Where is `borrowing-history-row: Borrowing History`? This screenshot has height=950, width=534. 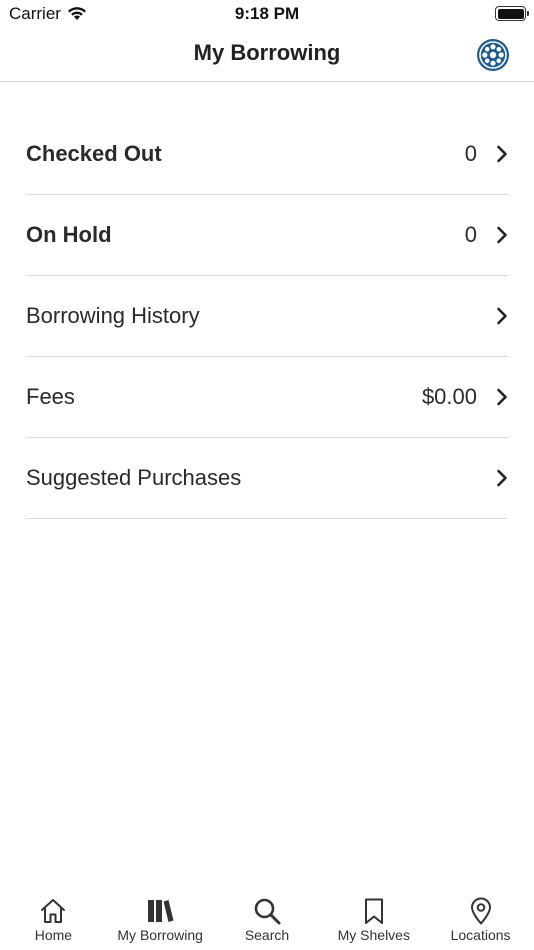 borrowing-history-row: Borrowing History is located at coordinates (267, 316).